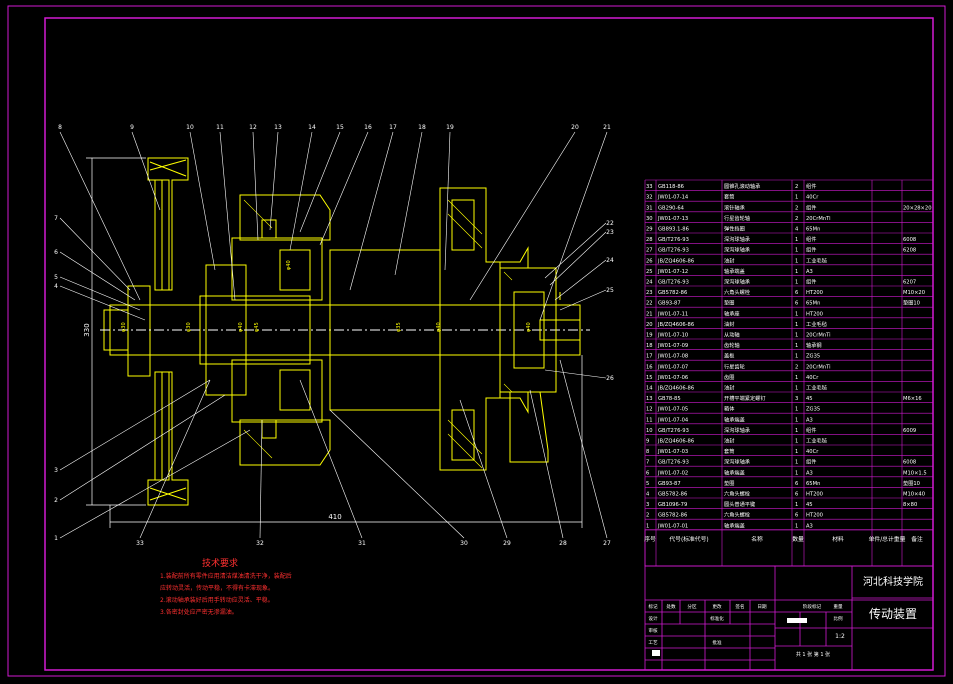  Describe the element at coordinates (675, 389) in the screenshot. I see `table-cell: JB/ZQ4606-86` at that location.